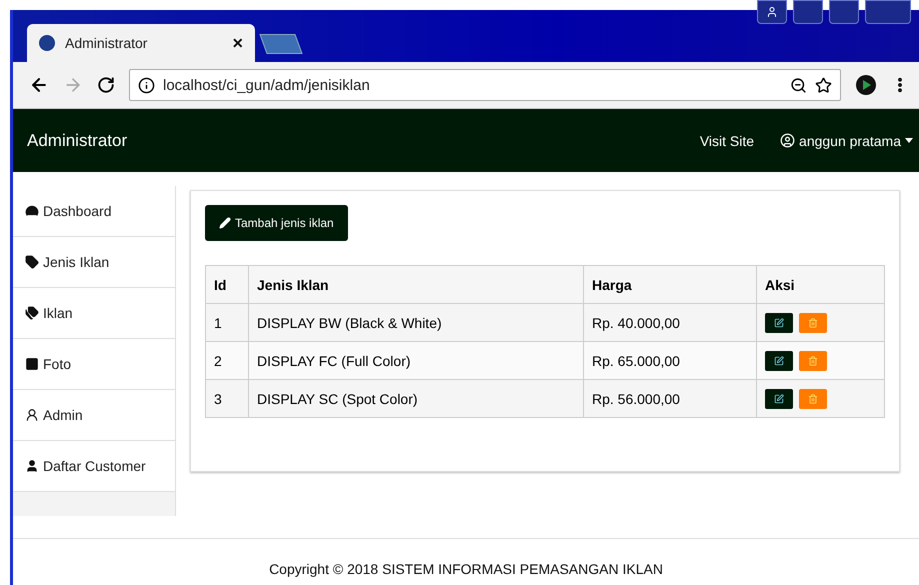  Describe the element at coordinates (866, 85) in the screenshot. I see `extension-icon` at that location.